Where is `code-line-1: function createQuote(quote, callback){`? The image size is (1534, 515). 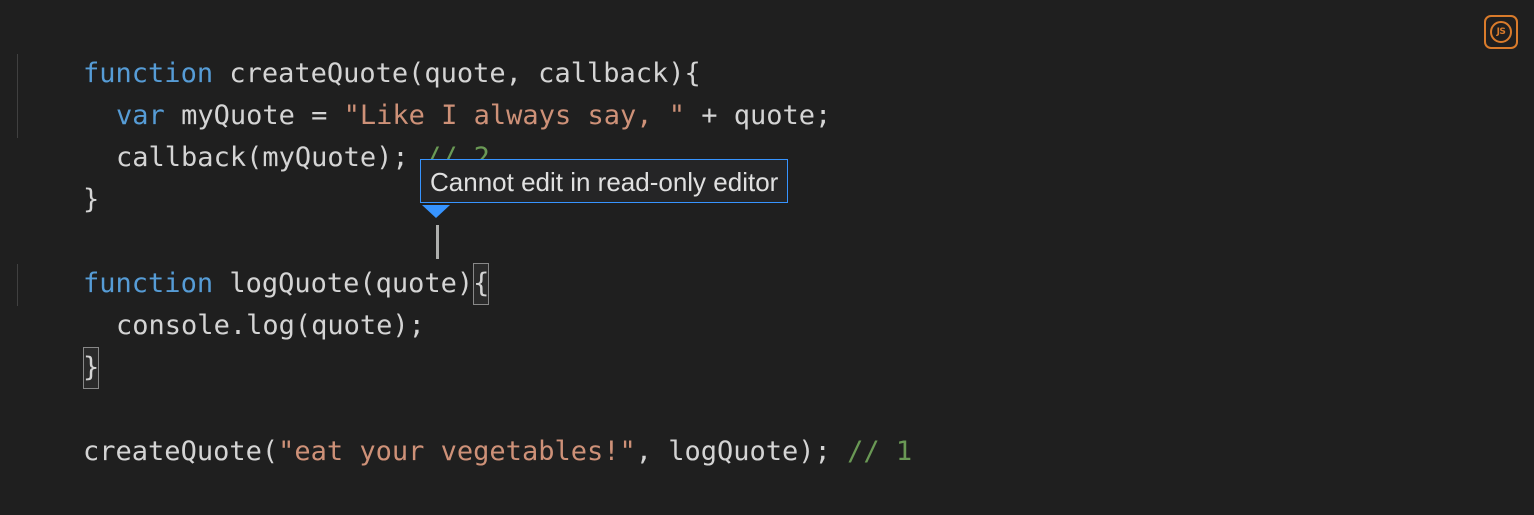 code-line-1: function createQuote(quote, callback){ is located at coordinates (359, 50).